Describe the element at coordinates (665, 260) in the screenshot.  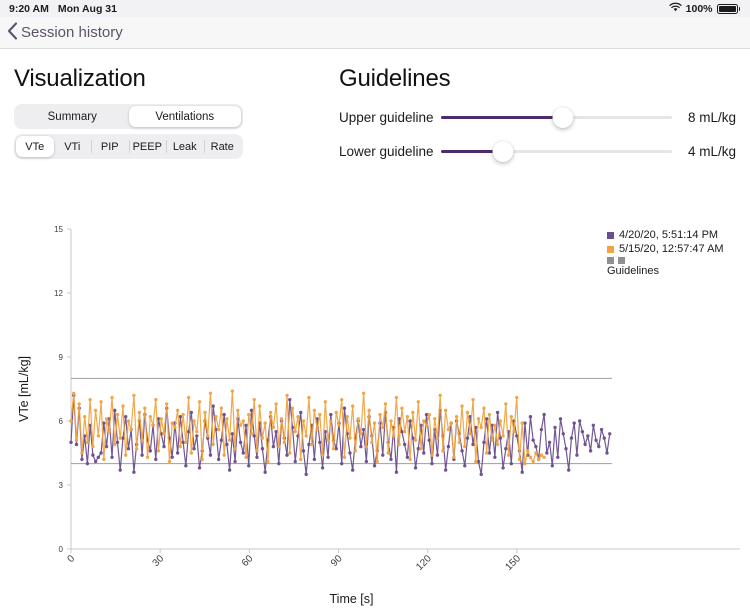
I see `legend-guideline-swatches` at that location.